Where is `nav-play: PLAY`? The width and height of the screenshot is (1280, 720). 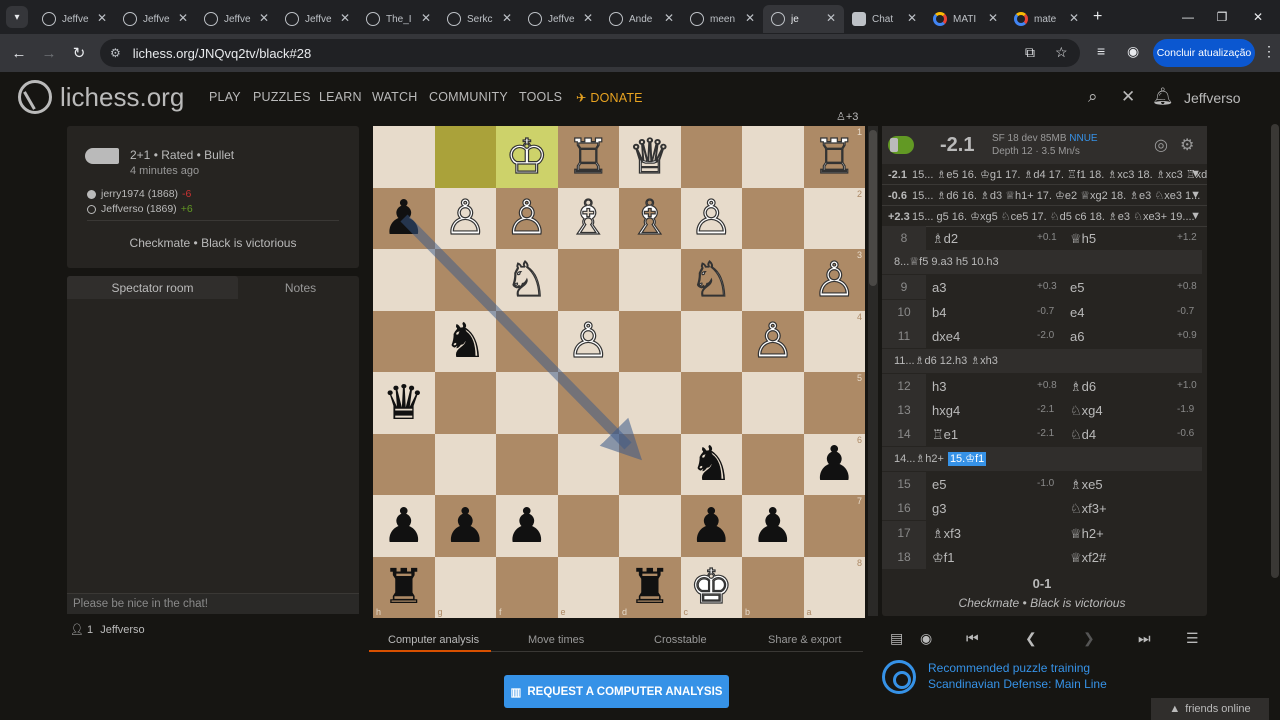 nav-play: PLAY is located at coordinates (225, 97).